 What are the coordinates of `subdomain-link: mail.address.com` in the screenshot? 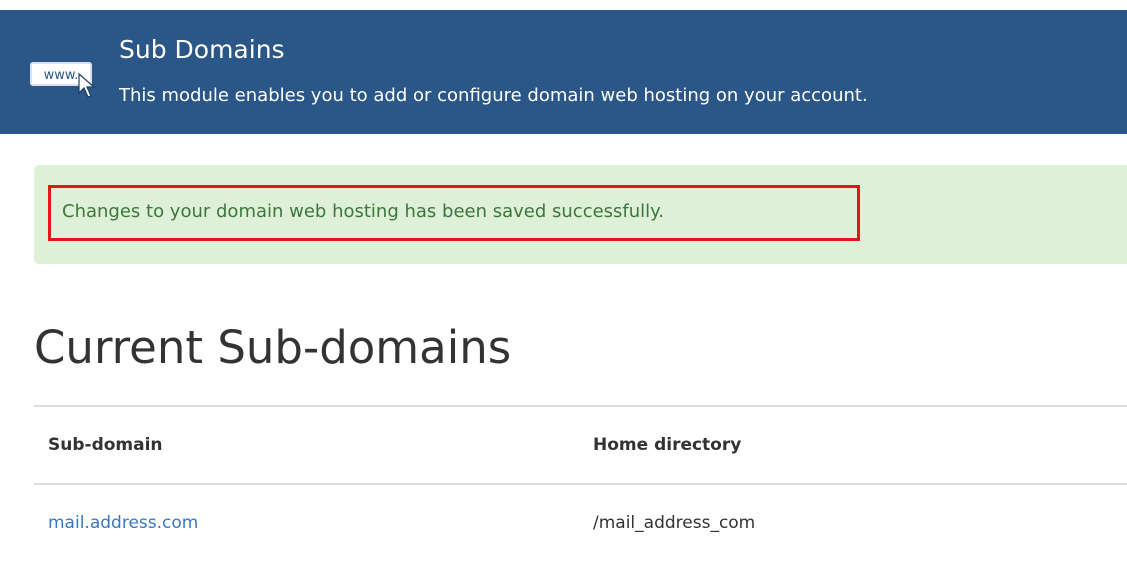 It's located at (123, 523).